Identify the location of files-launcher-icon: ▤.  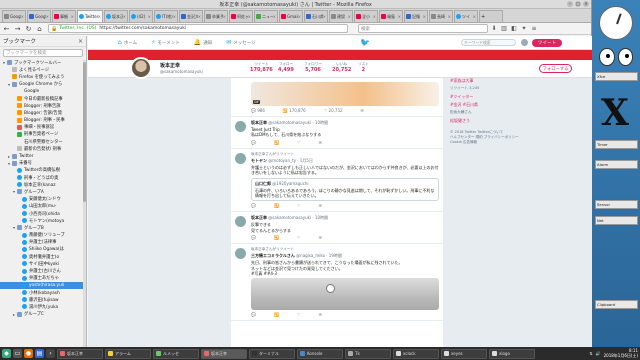
(39, 353).